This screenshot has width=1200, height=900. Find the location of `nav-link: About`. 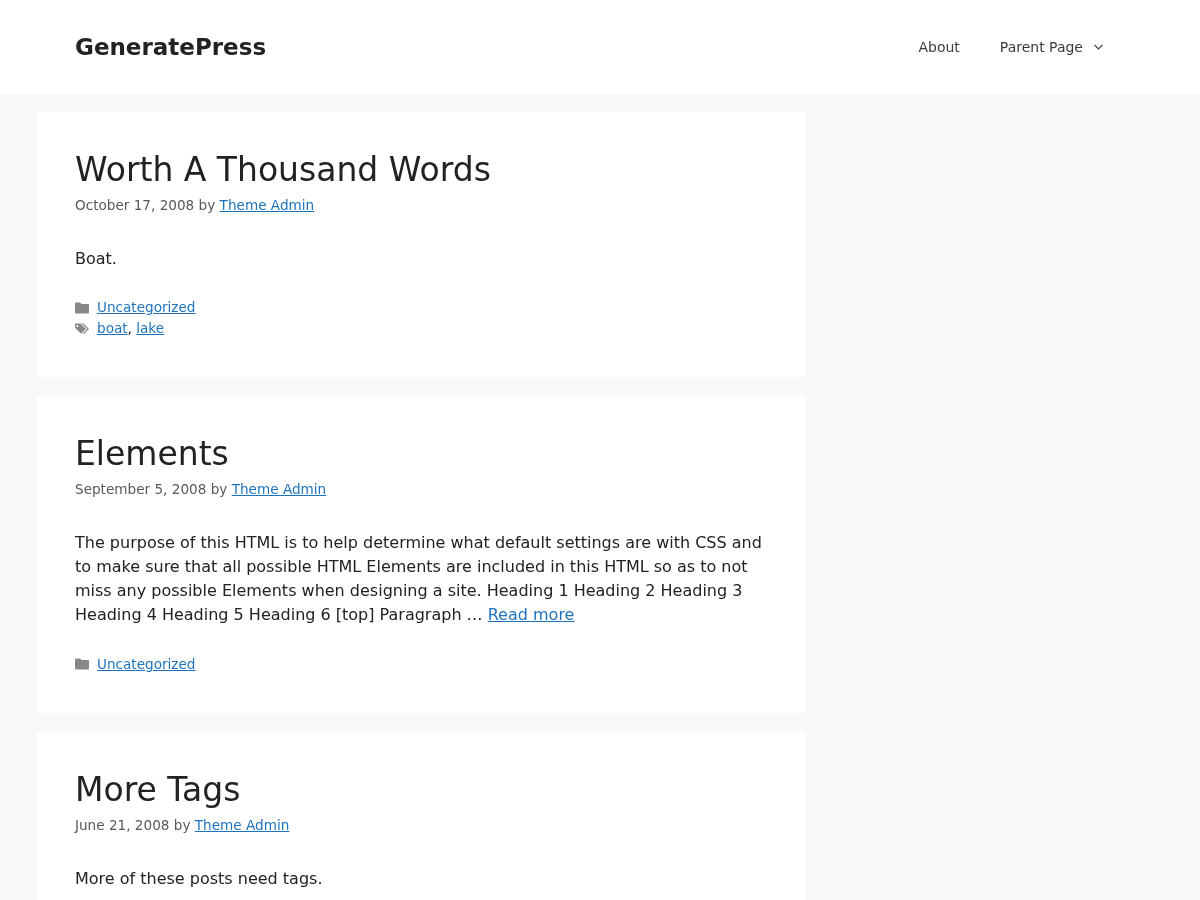

nav-link: About is located at coordinates (938, 47).